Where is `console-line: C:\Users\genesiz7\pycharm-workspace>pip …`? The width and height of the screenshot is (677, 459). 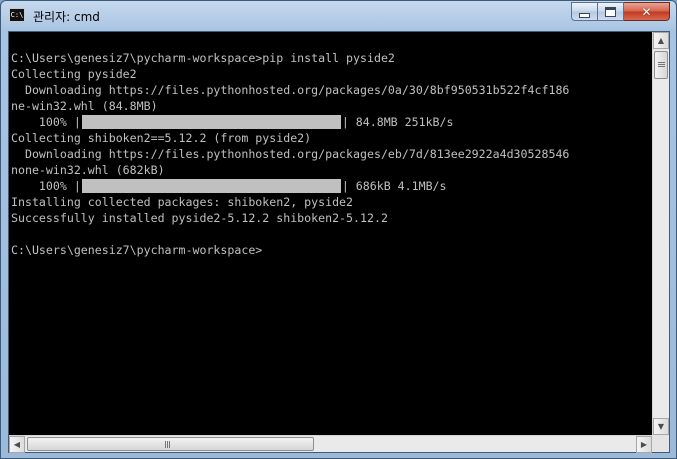 console-line: C:\Users\genesiz7\pycharm-workspace>pip … is located at coordinates (203, 58).